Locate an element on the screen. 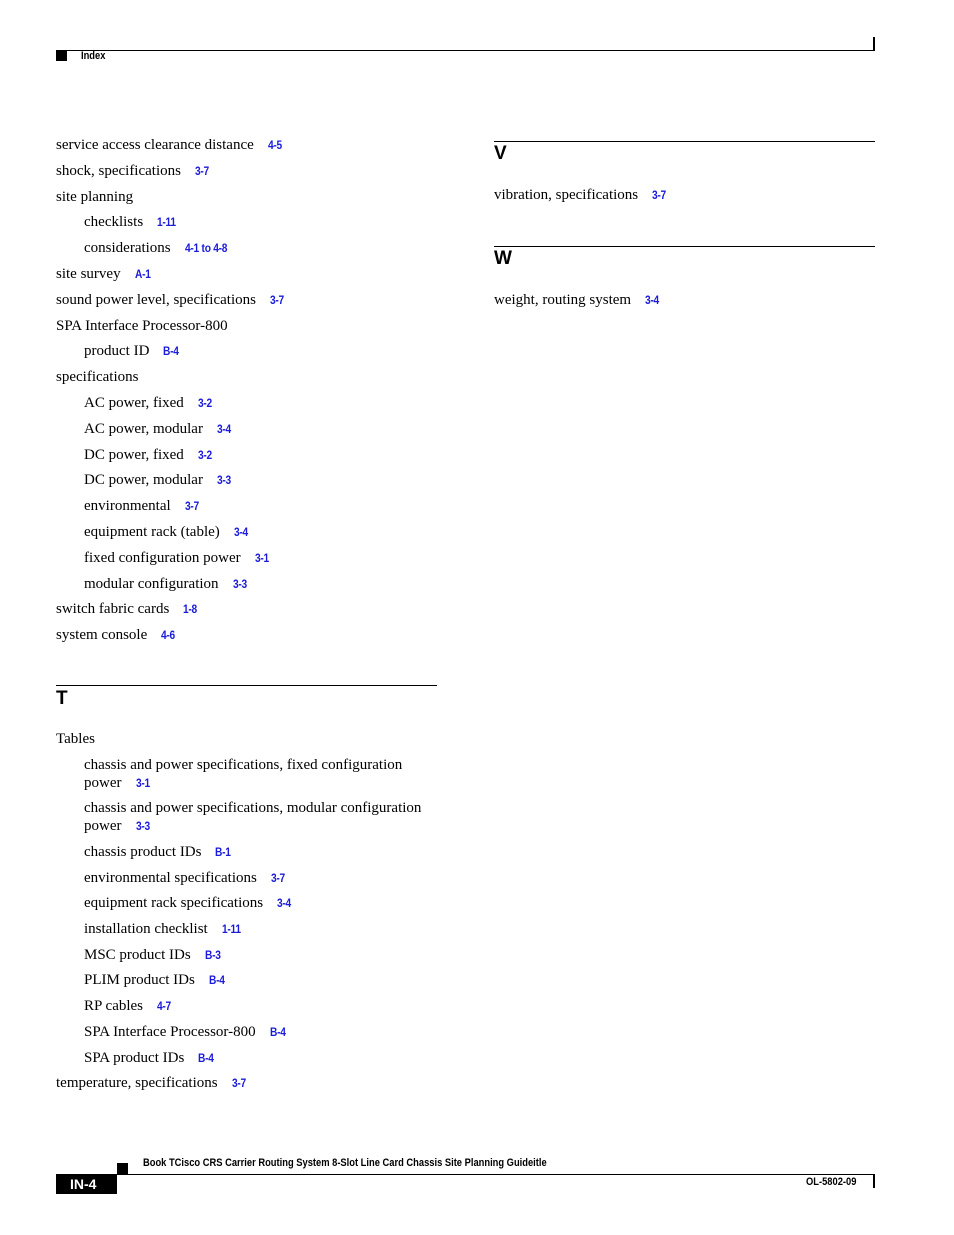  index-entry-text: MSC product IDs is located at coordinates (137, 955).